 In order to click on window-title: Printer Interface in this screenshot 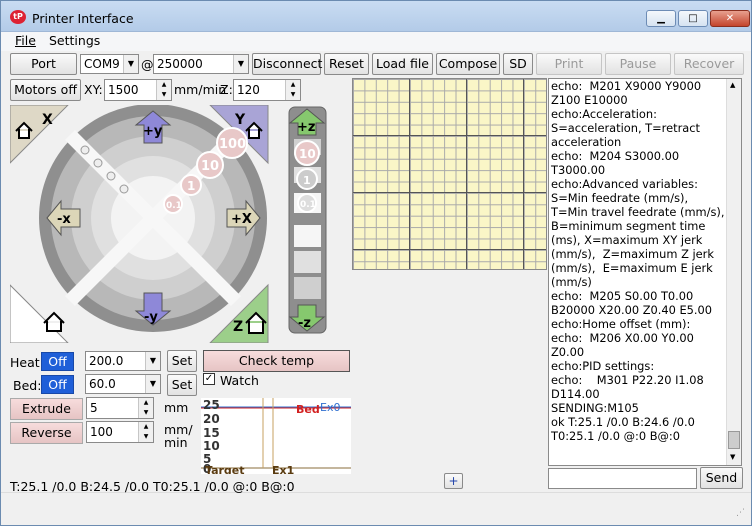, I will do `click(83, 18)`.